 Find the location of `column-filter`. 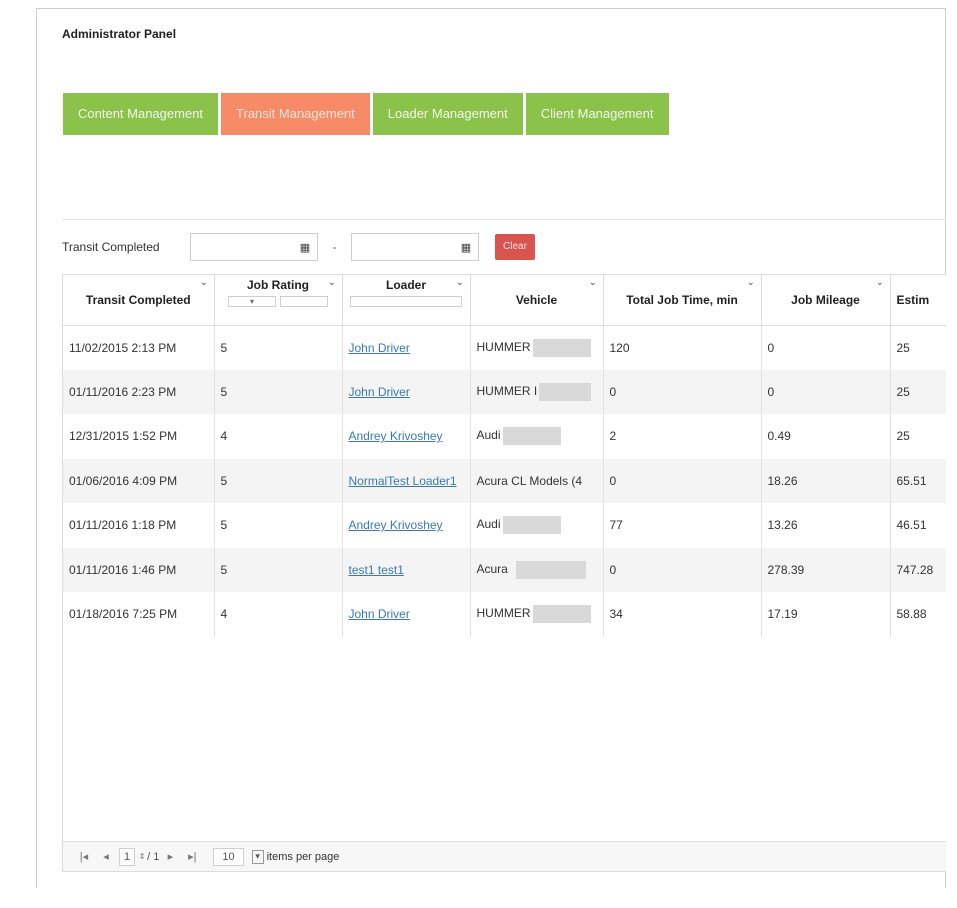

column-filter is located at coordinates (406, 302).